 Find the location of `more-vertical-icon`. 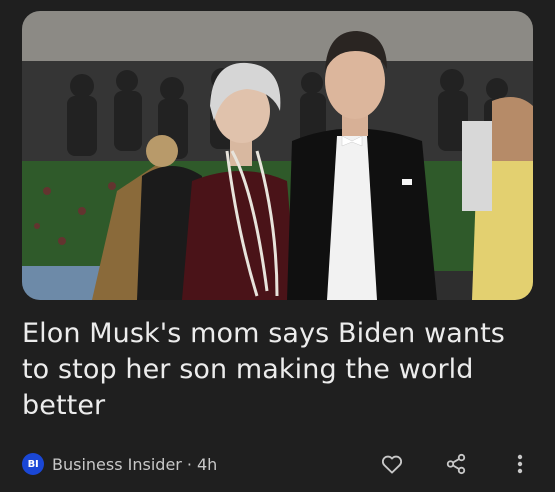

more-vertical-icon is located at coordinates (520, 464).